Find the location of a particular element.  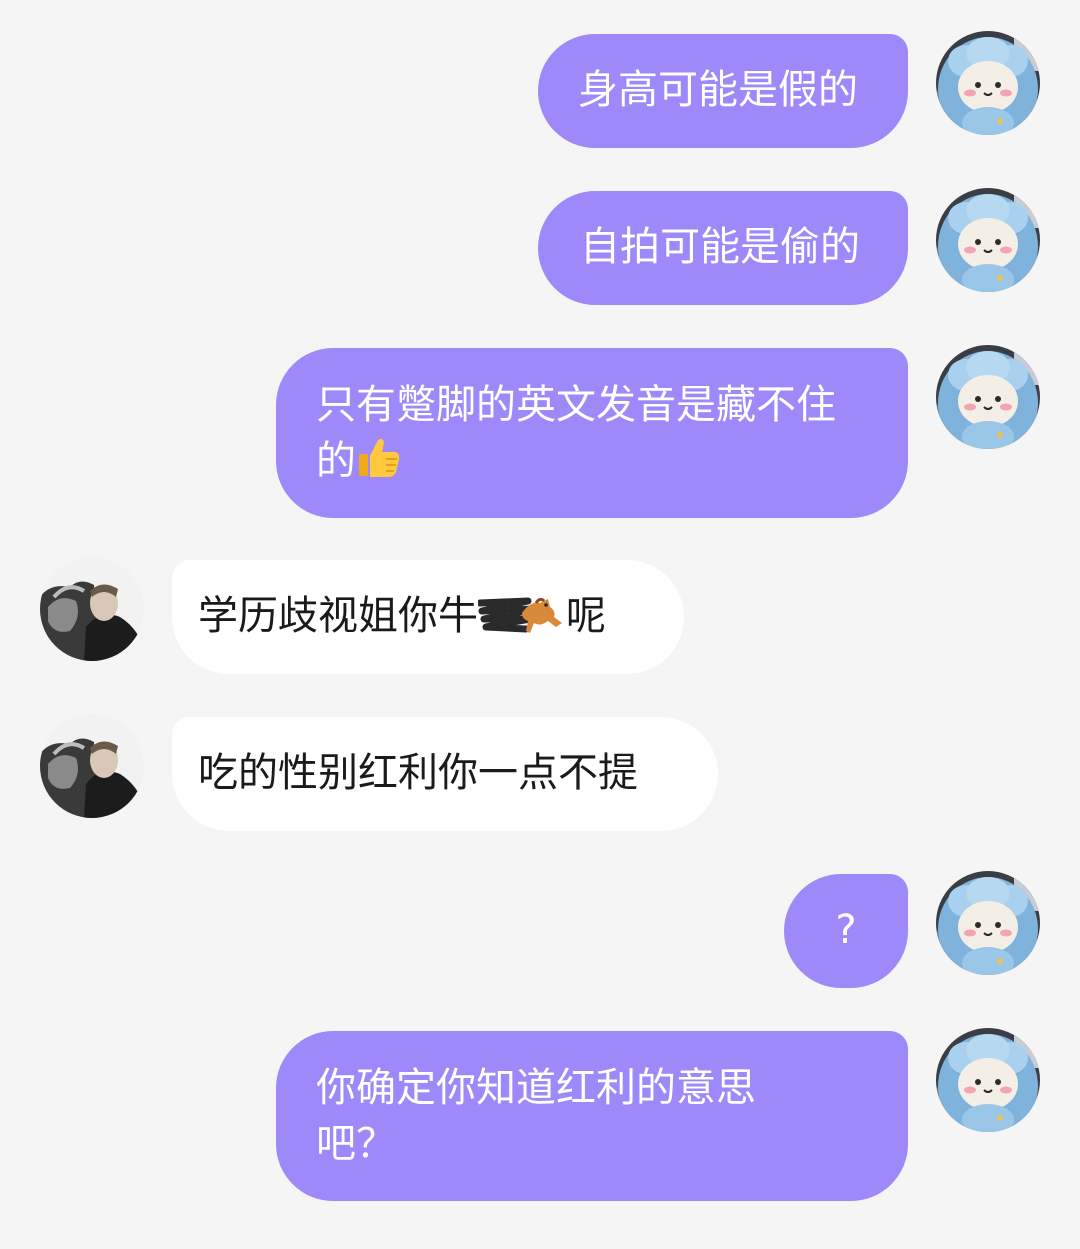

outgoing-message-bubble: ? is located at coordinates (846, 931).